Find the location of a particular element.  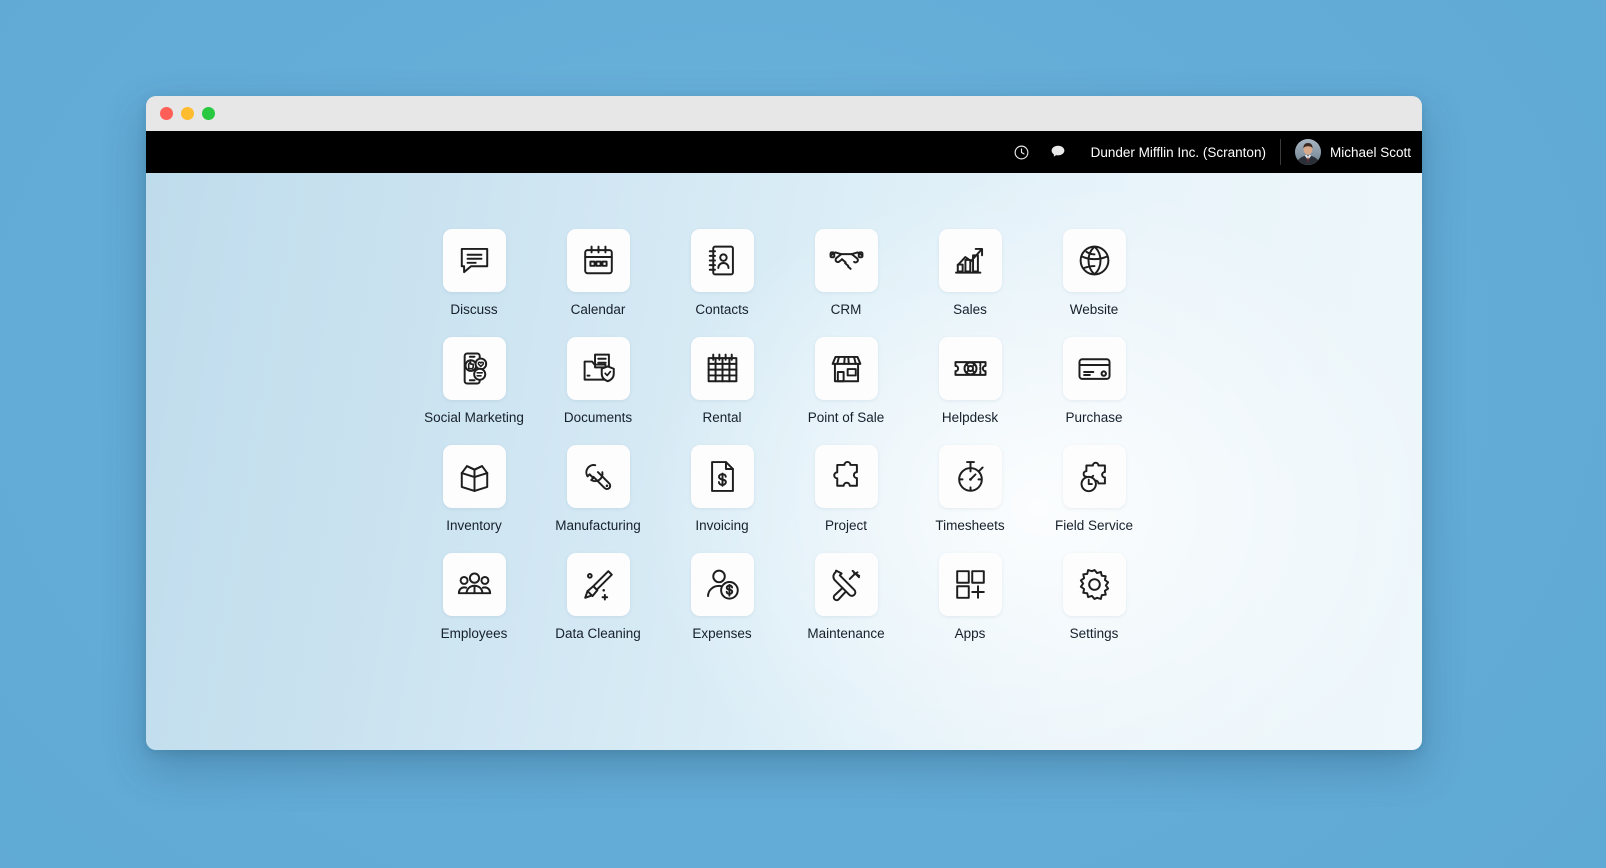

app-tile-crm: CRM is located at coordinates (846, 283).